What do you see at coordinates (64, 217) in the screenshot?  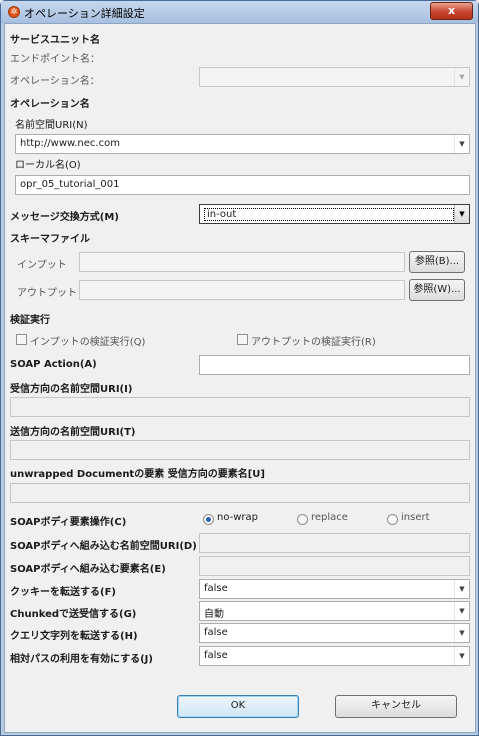 I see `message-exchange-label: メッセージ交換方式(M)` at bounding box center [64, 217].